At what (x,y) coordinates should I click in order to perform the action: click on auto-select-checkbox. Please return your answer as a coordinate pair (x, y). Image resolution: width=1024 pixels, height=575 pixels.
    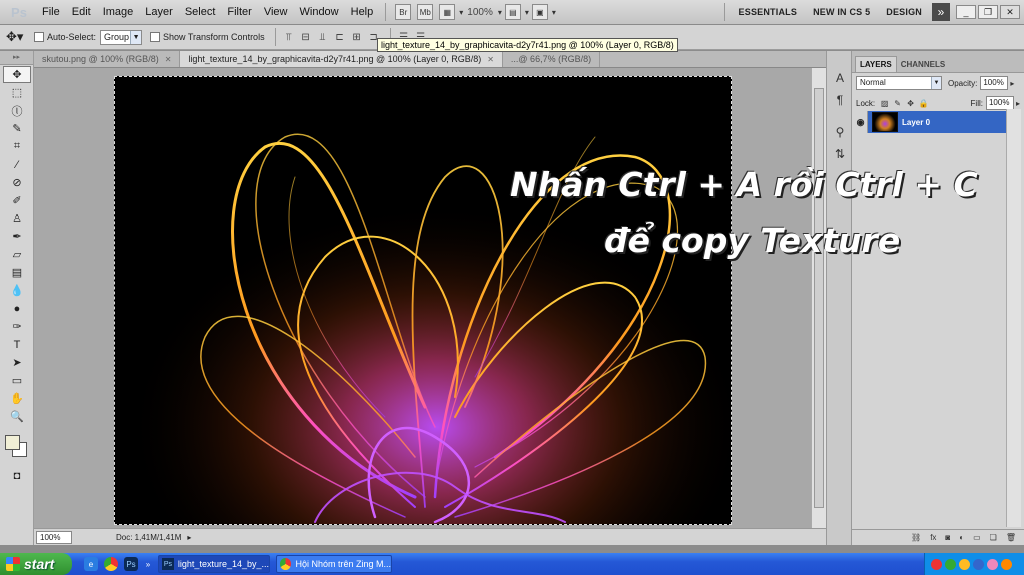
    Looking at the image, I should click on (39, 37).